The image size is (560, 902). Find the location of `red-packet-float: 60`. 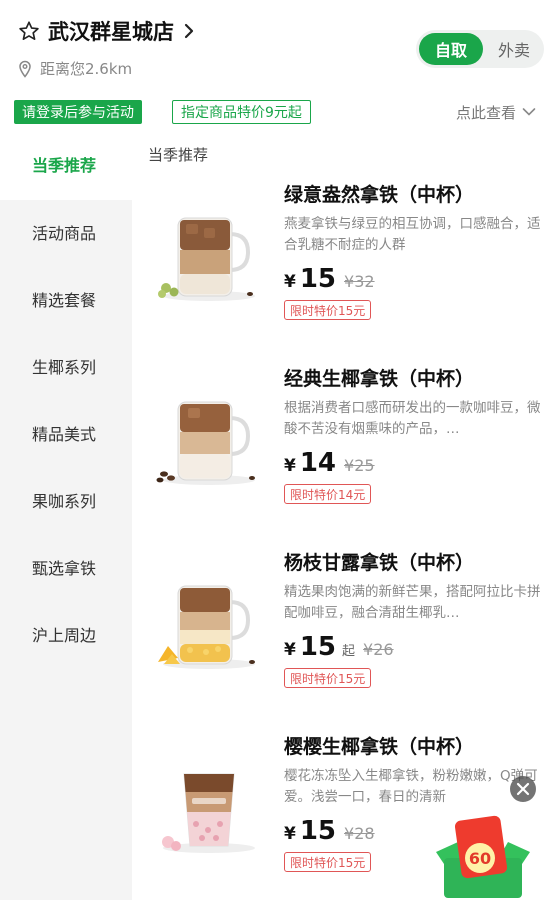

red-packet-float: 60 is located at coordinates (483, 856).